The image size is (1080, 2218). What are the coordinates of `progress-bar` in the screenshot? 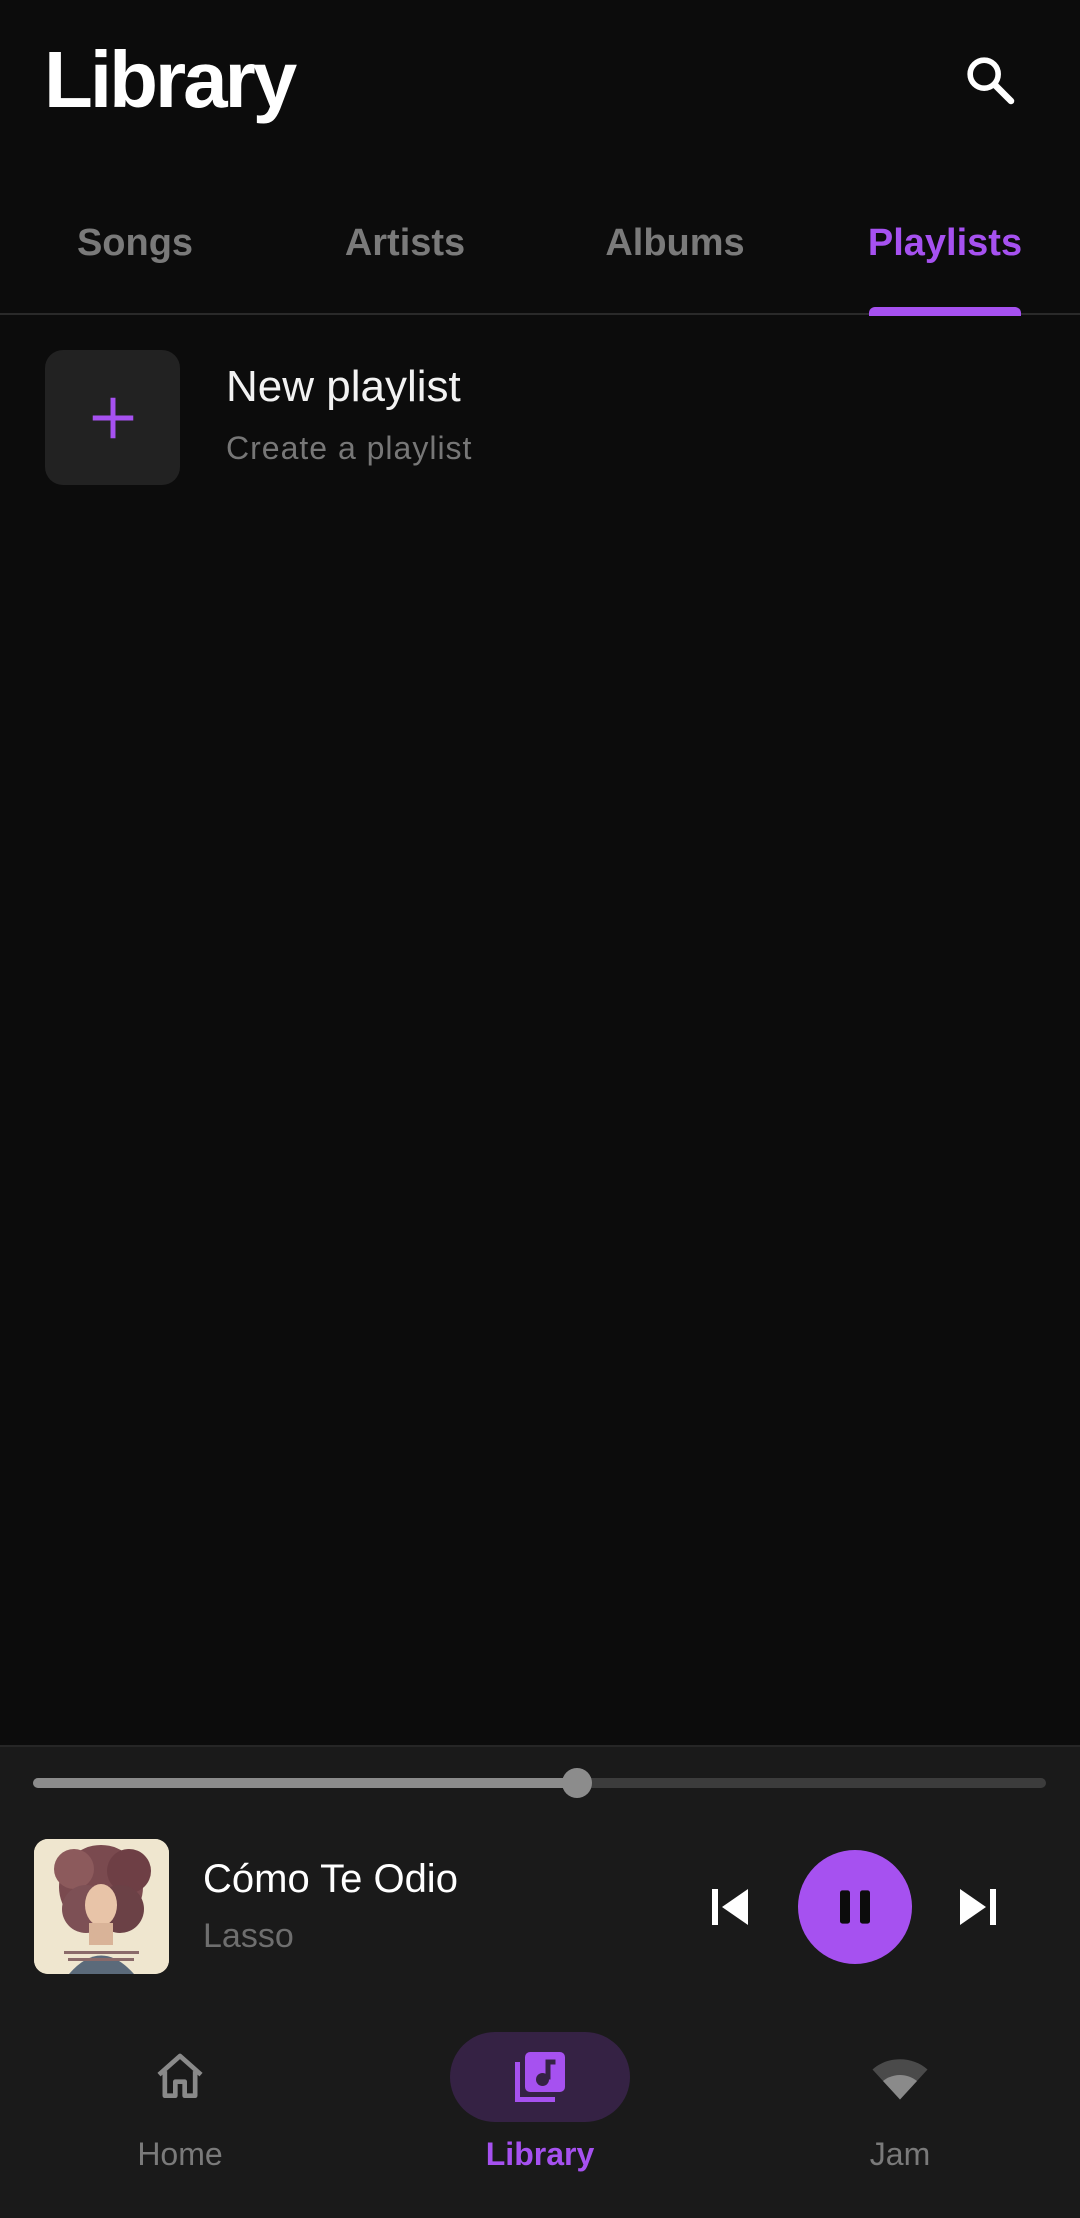 It's located at (539, 1783).